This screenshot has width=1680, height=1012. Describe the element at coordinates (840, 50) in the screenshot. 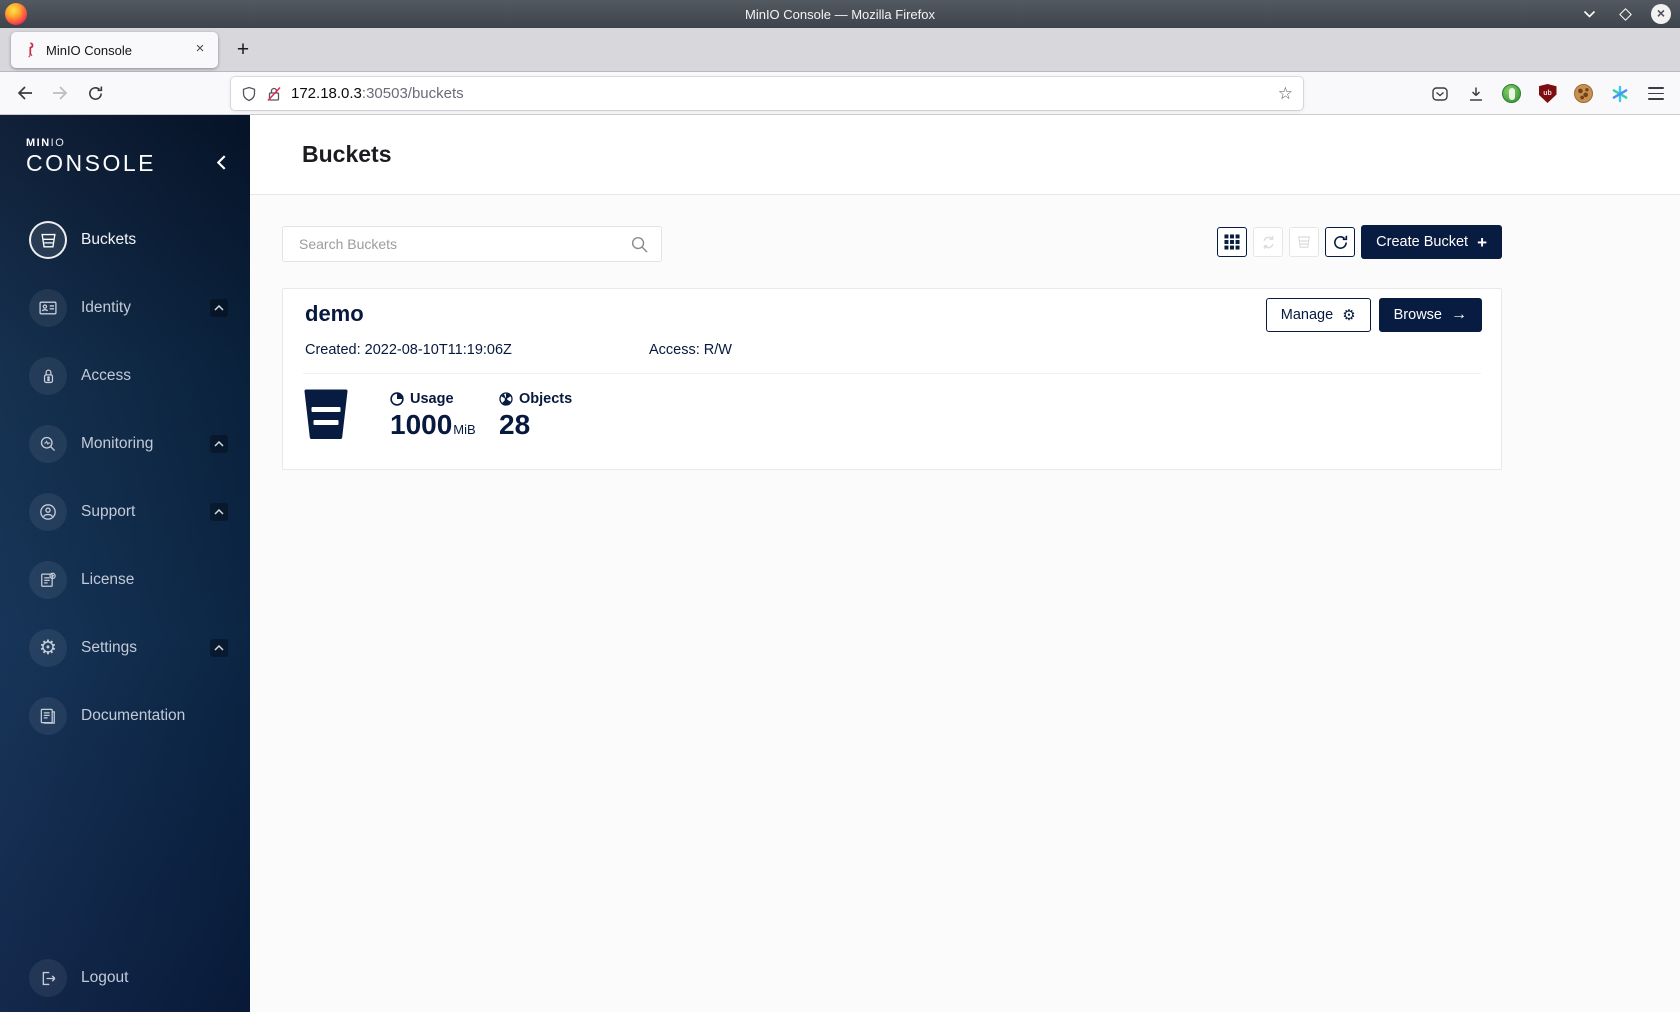

I see `browser-tabbar: MinIO Console × +` at that location.